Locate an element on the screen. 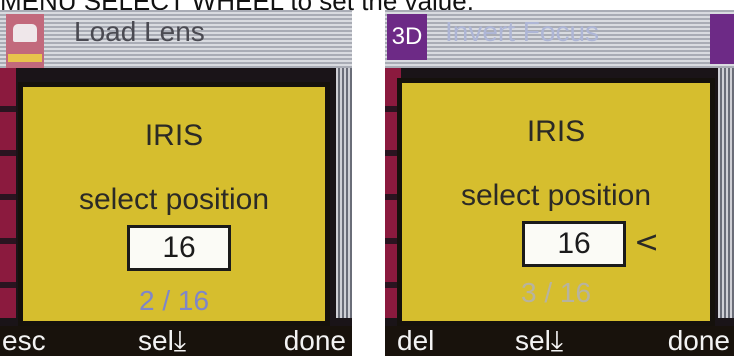  cursor-arrow-icon: < is located at coordinates (647, 242).